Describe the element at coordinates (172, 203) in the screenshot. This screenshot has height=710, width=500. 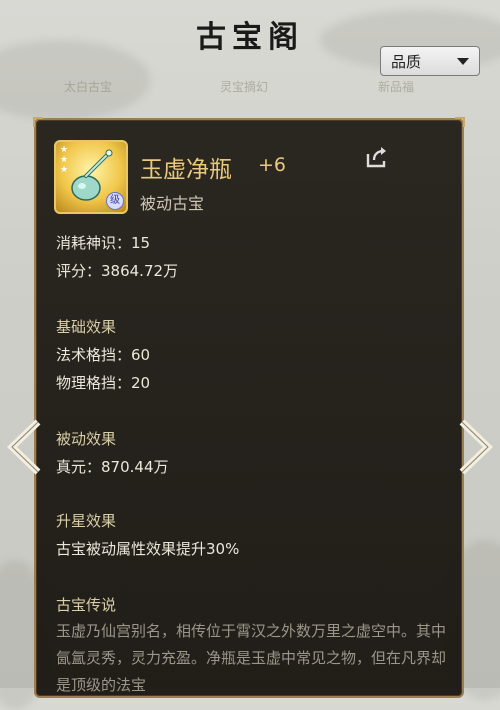
I see `item-type: 被动古宝` at that location.